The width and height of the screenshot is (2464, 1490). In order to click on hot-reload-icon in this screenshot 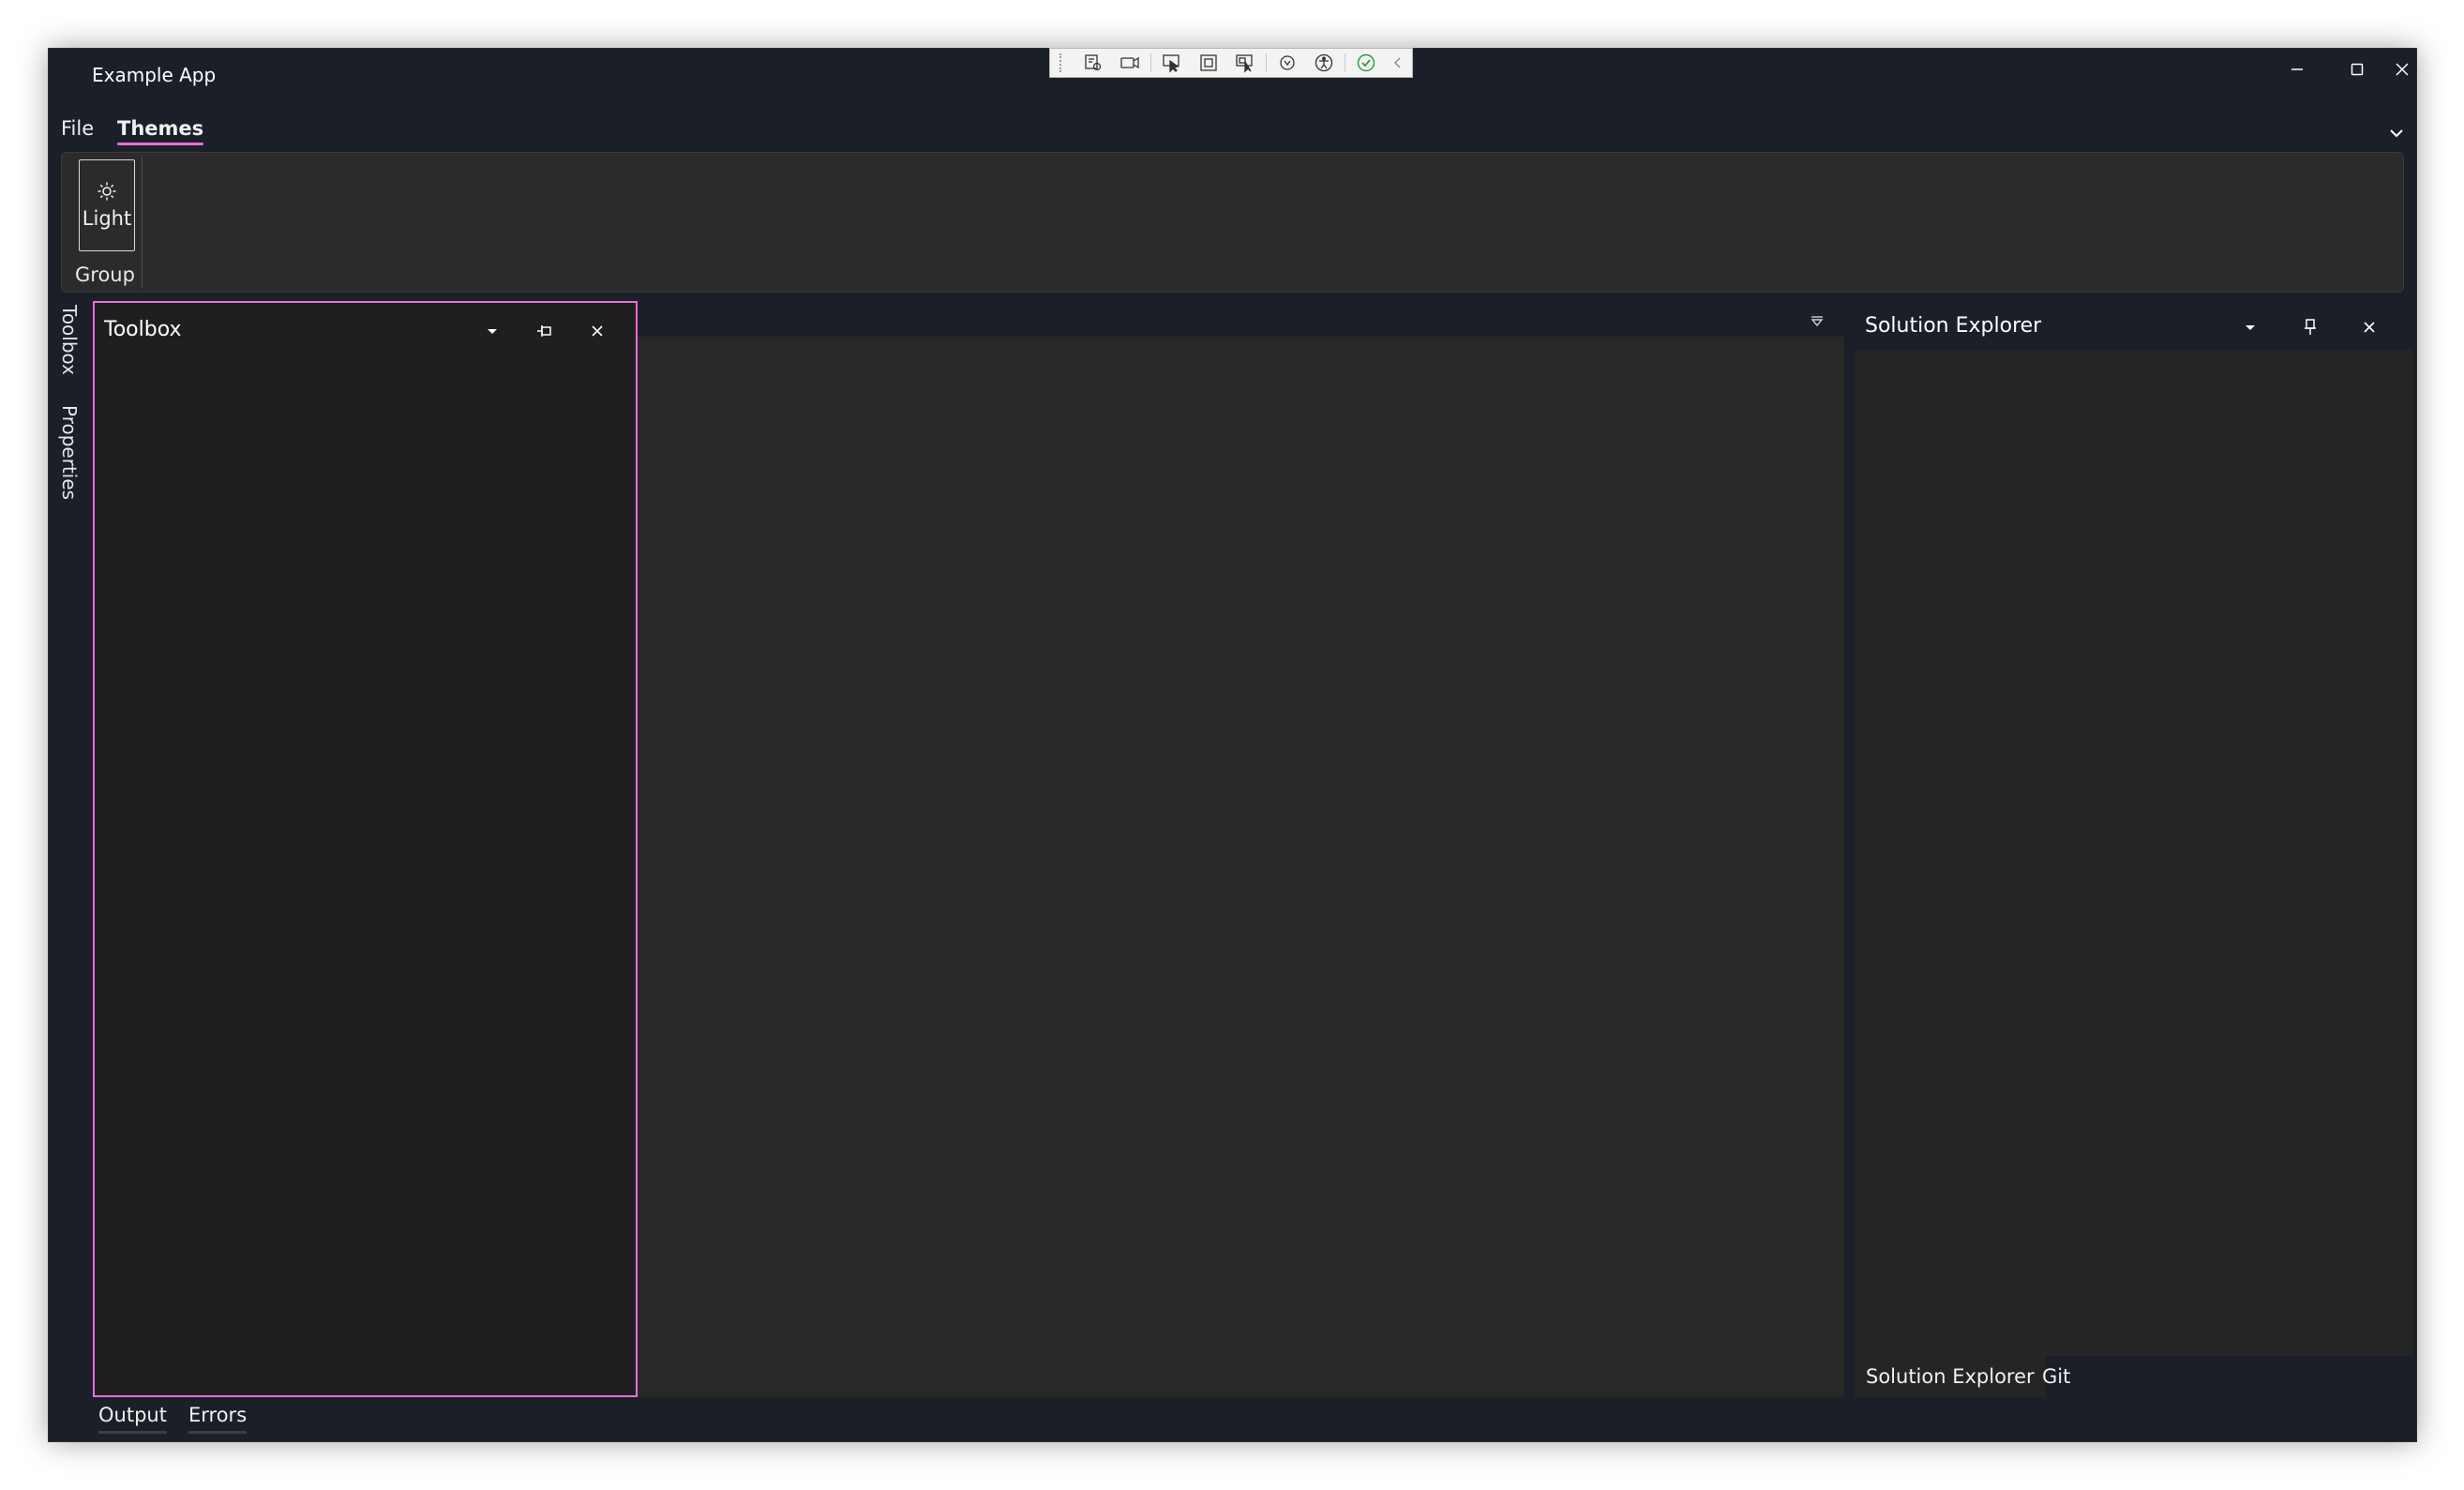, I will do `click(1287, 62)`.